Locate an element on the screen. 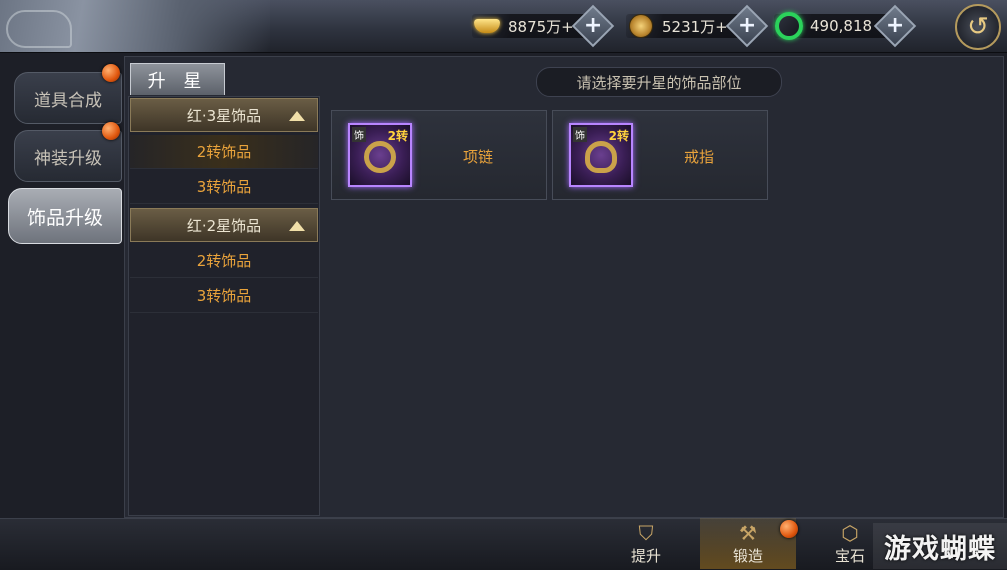  tab-star-up: 升 星 is located at coordinates (177, 79).